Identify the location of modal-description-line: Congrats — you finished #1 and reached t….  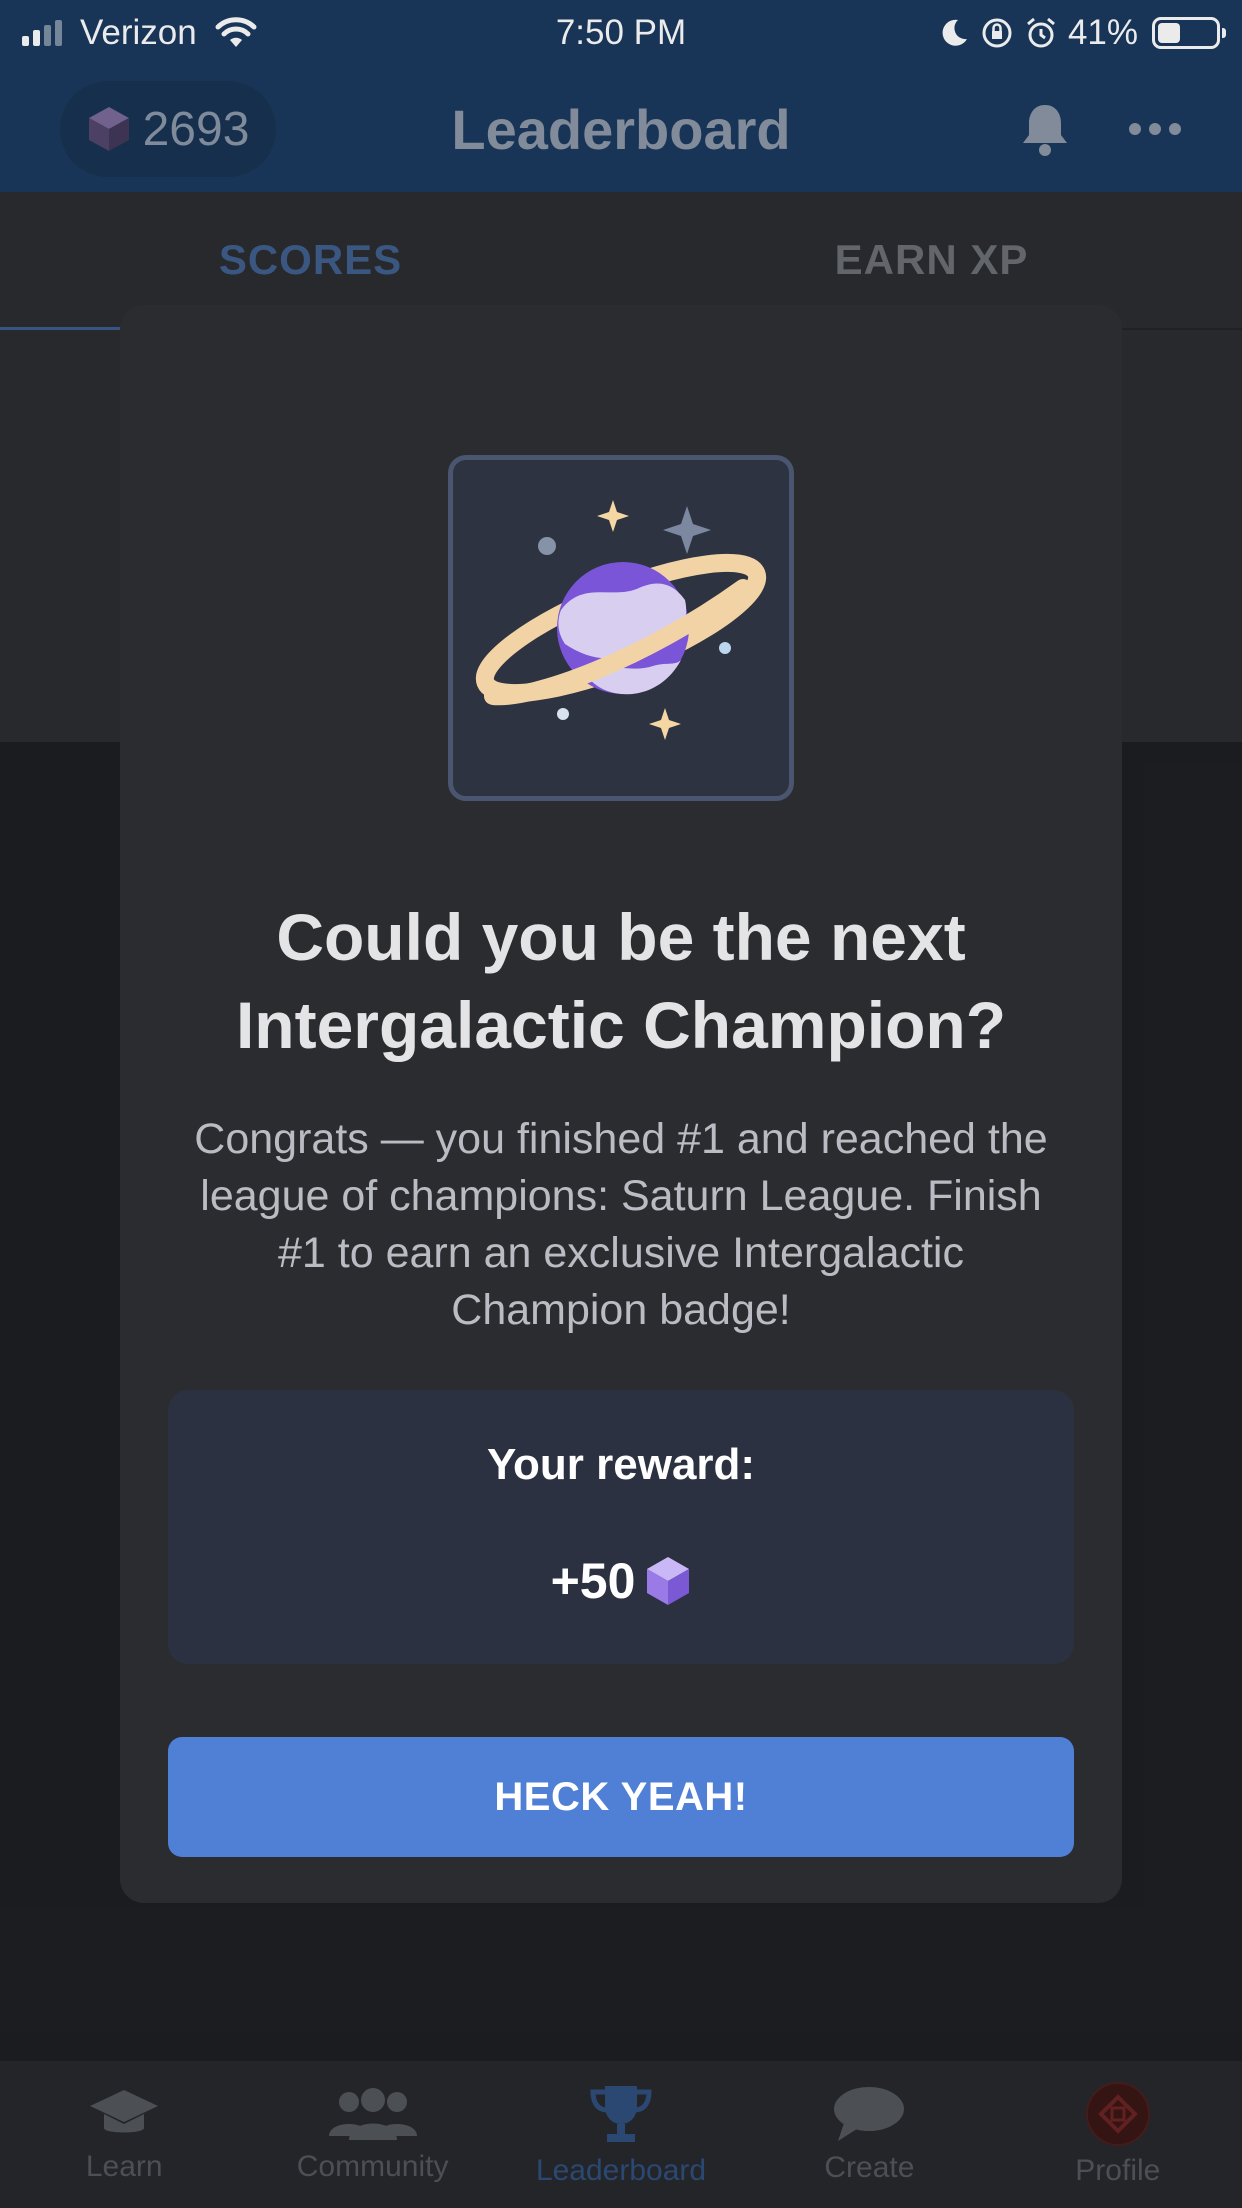
(621, 1139).